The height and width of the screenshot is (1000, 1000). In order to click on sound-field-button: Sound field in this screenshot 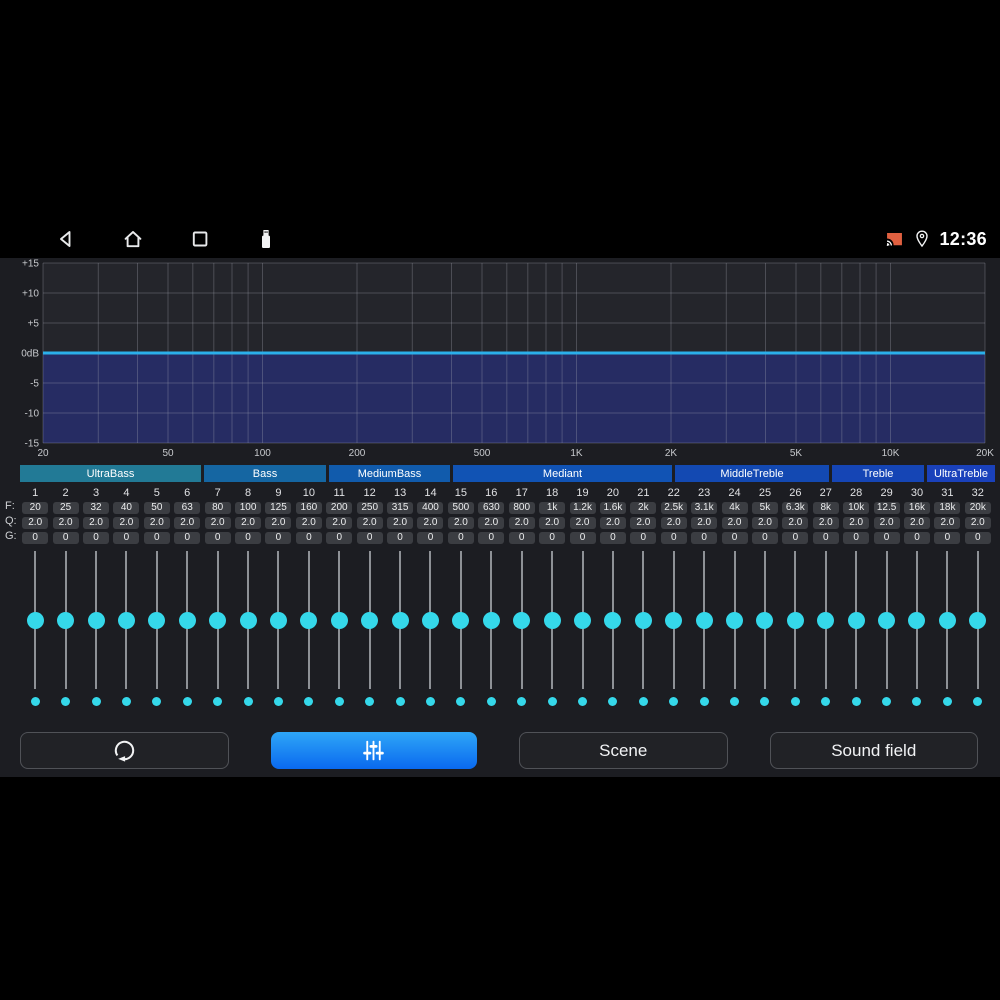, I will do `click(873, 750)`.